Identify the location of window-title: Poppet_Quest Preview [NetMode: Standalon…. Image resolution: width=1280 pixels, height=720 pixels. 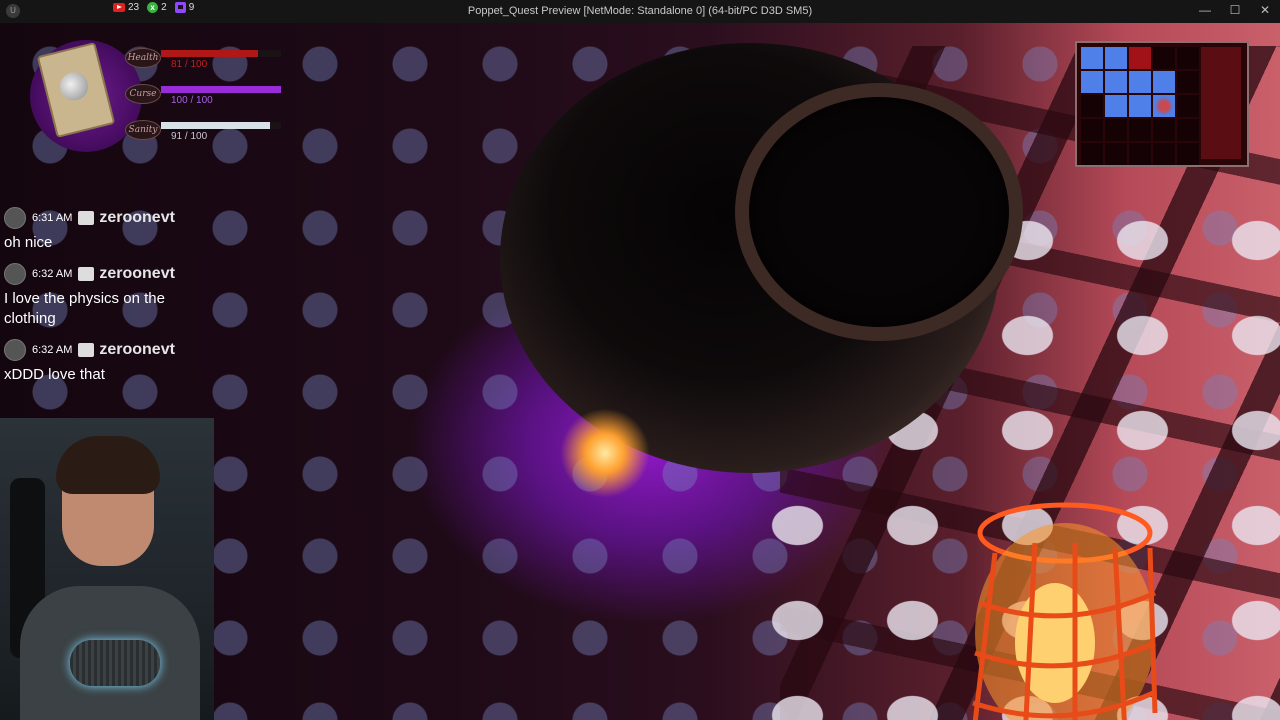
(640, 11).